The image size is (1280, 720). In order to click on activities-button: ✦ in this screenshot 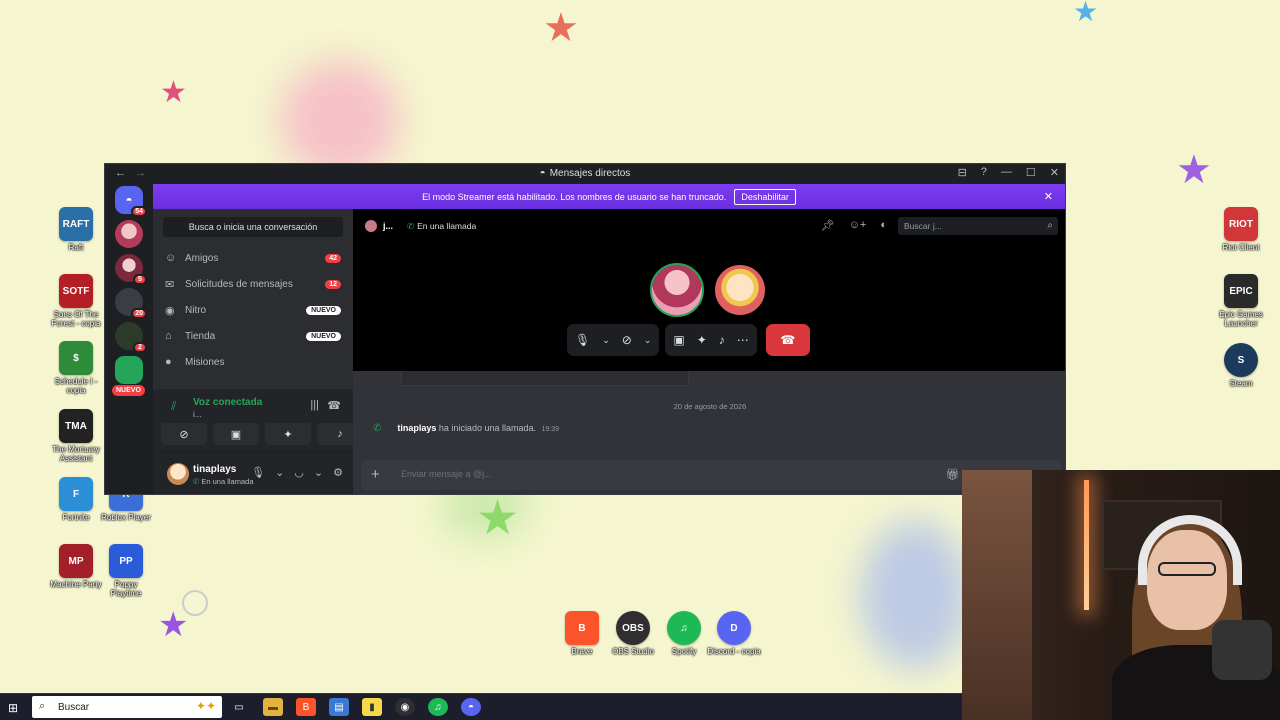, I will do `click(288, 434)`.